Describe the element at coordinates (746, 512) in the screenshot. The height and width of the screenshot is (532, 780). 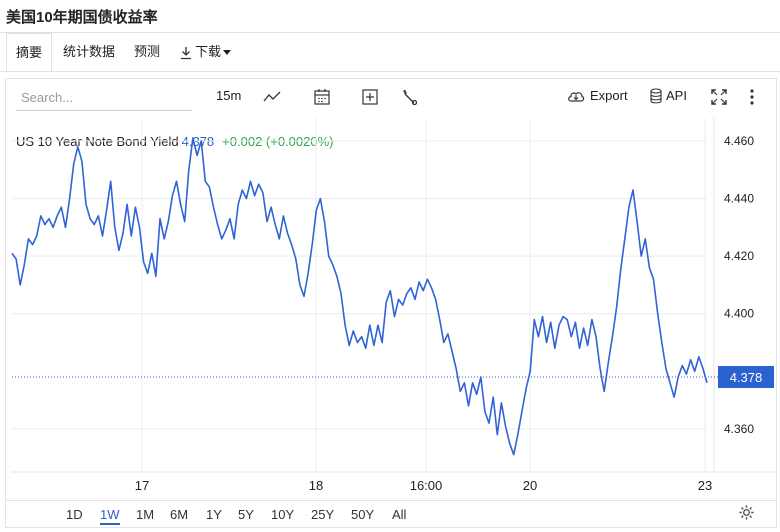
I see `settings-gear-icon` at that location.